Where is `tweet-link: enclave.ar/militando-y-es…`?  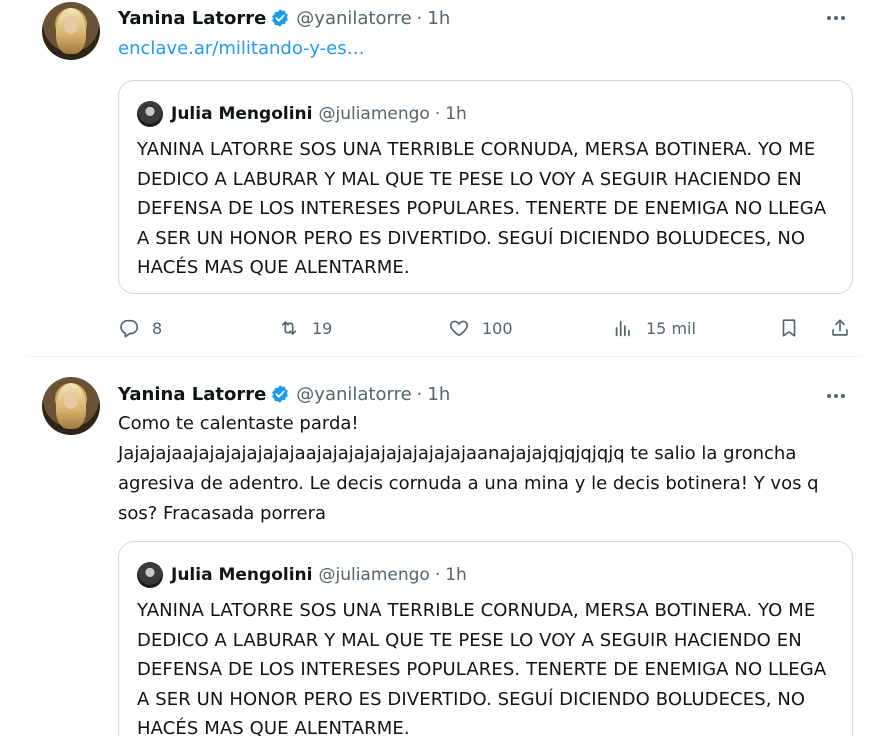 tweet-link: enclave.ar/militando-y-es… is located at coordinates (241, 48).